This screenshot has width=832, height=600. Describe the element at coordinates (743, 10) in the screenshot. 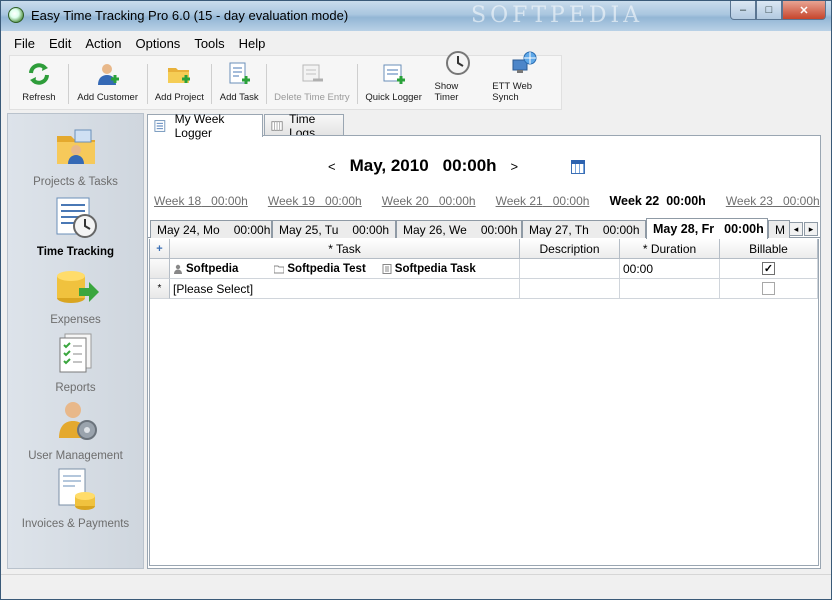

I see `minimize-button: –` at that location.